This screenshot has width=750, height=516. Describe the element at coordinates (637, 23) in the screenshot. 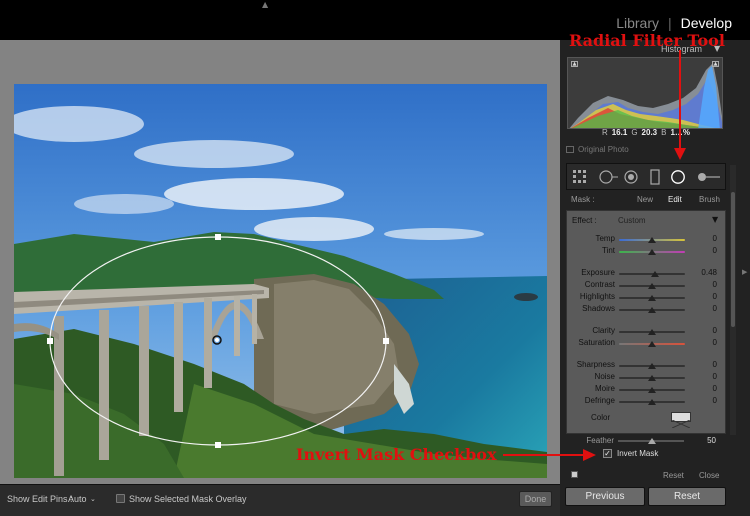

I see `module-library: Library` at that location.